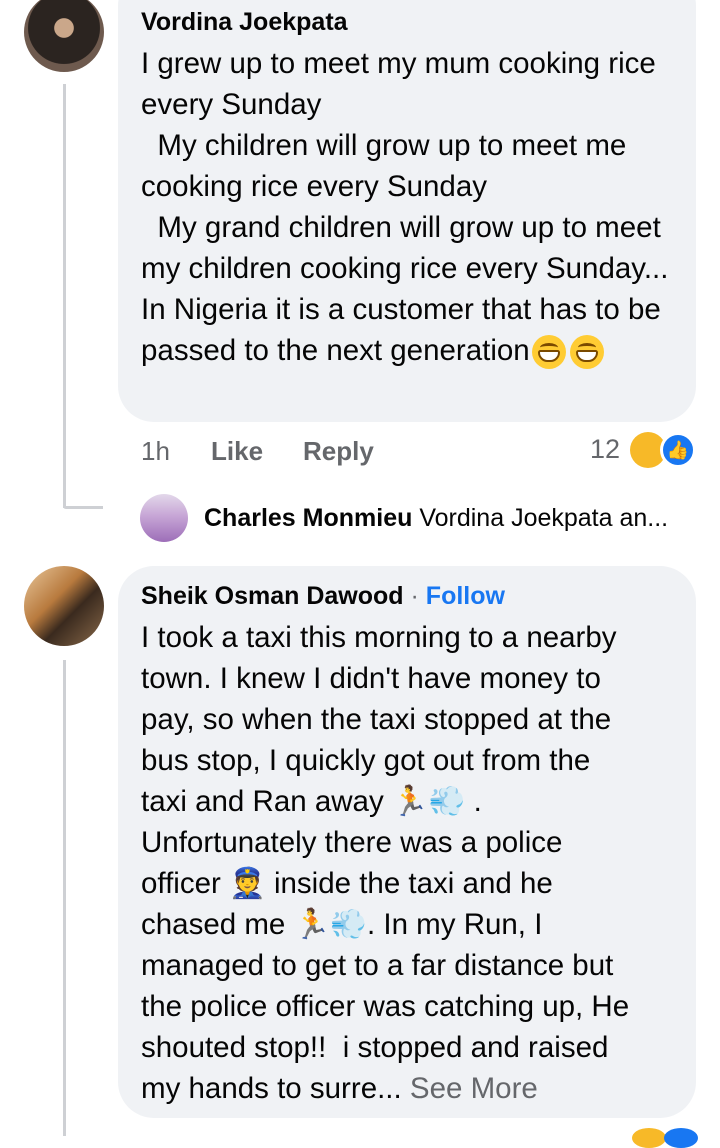 This screenshot has width=720, height=1148. I want to click on comment-author-line: Sheik Osman Dawood · Follow, so click(323, 596).